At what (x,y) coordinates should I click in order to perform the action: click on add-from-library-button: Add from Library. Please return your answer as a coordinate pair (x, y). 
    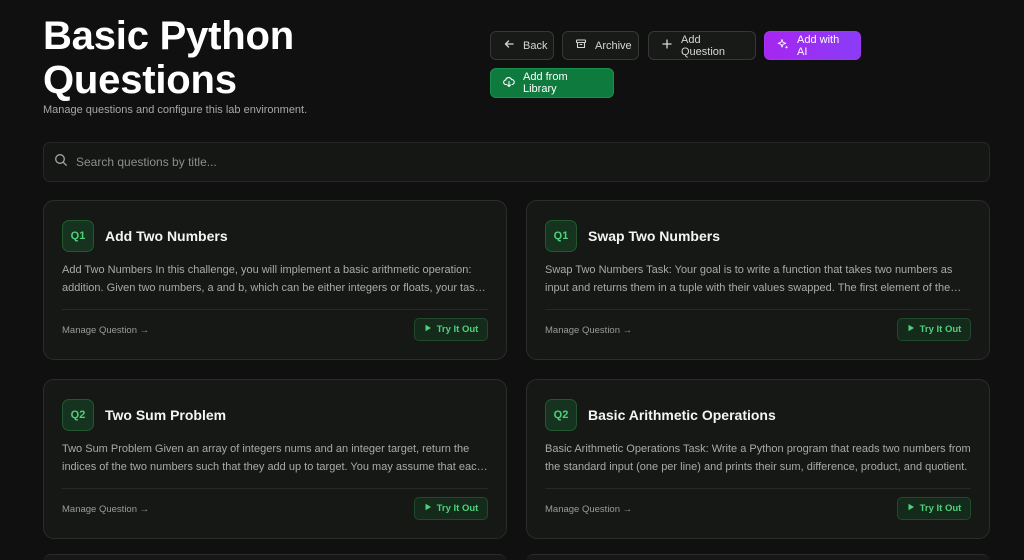
    Looking at the image, I should click on (552, 83).